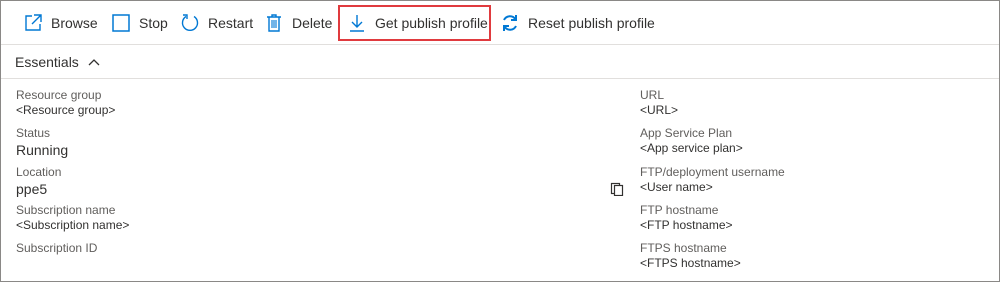 This screenshot has width=1000, height=282. What do you see at coordinates (121, 23) in the screenshot?
I see `stop-icon` at bounding box center [121, 23].